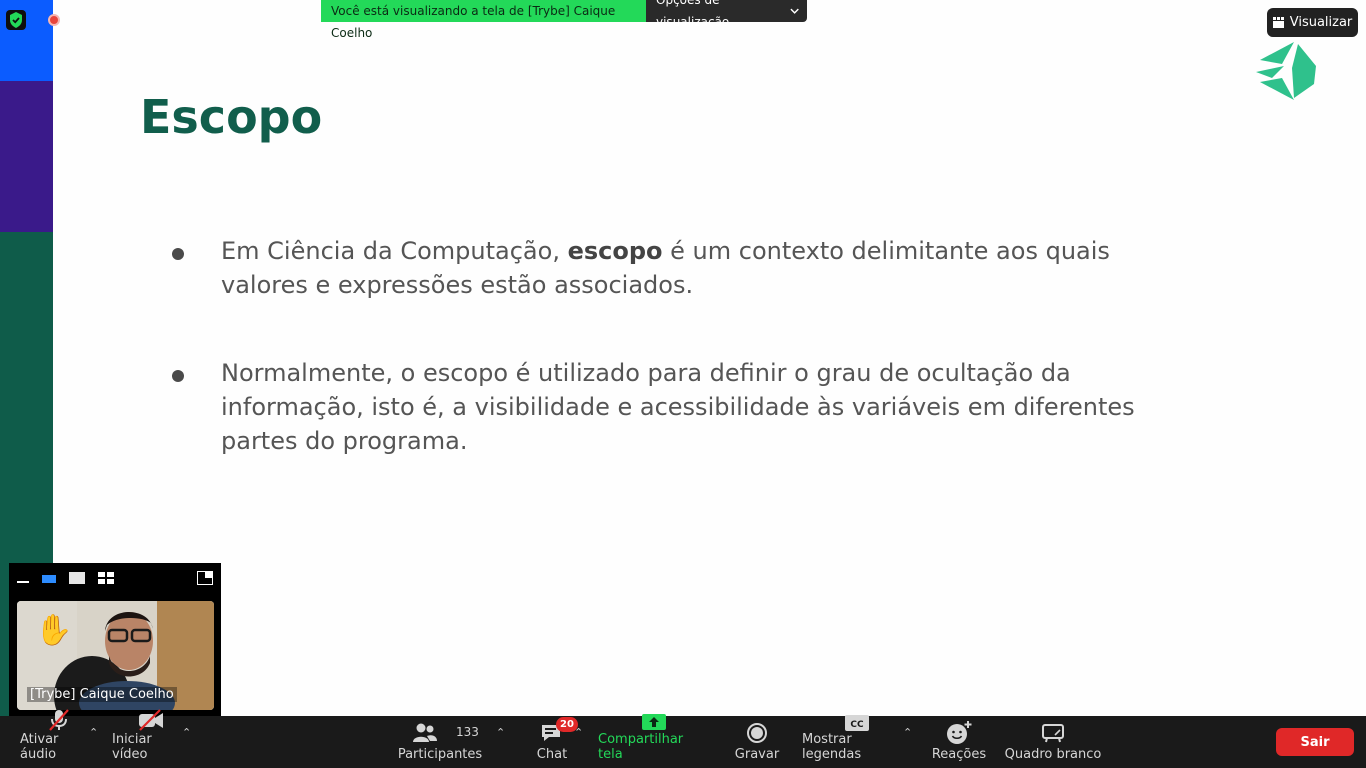 The image size is (1366, 768). Describe the element at coordinates (16, 20) in the screenshot. I see `security-shield-icon` at that location.